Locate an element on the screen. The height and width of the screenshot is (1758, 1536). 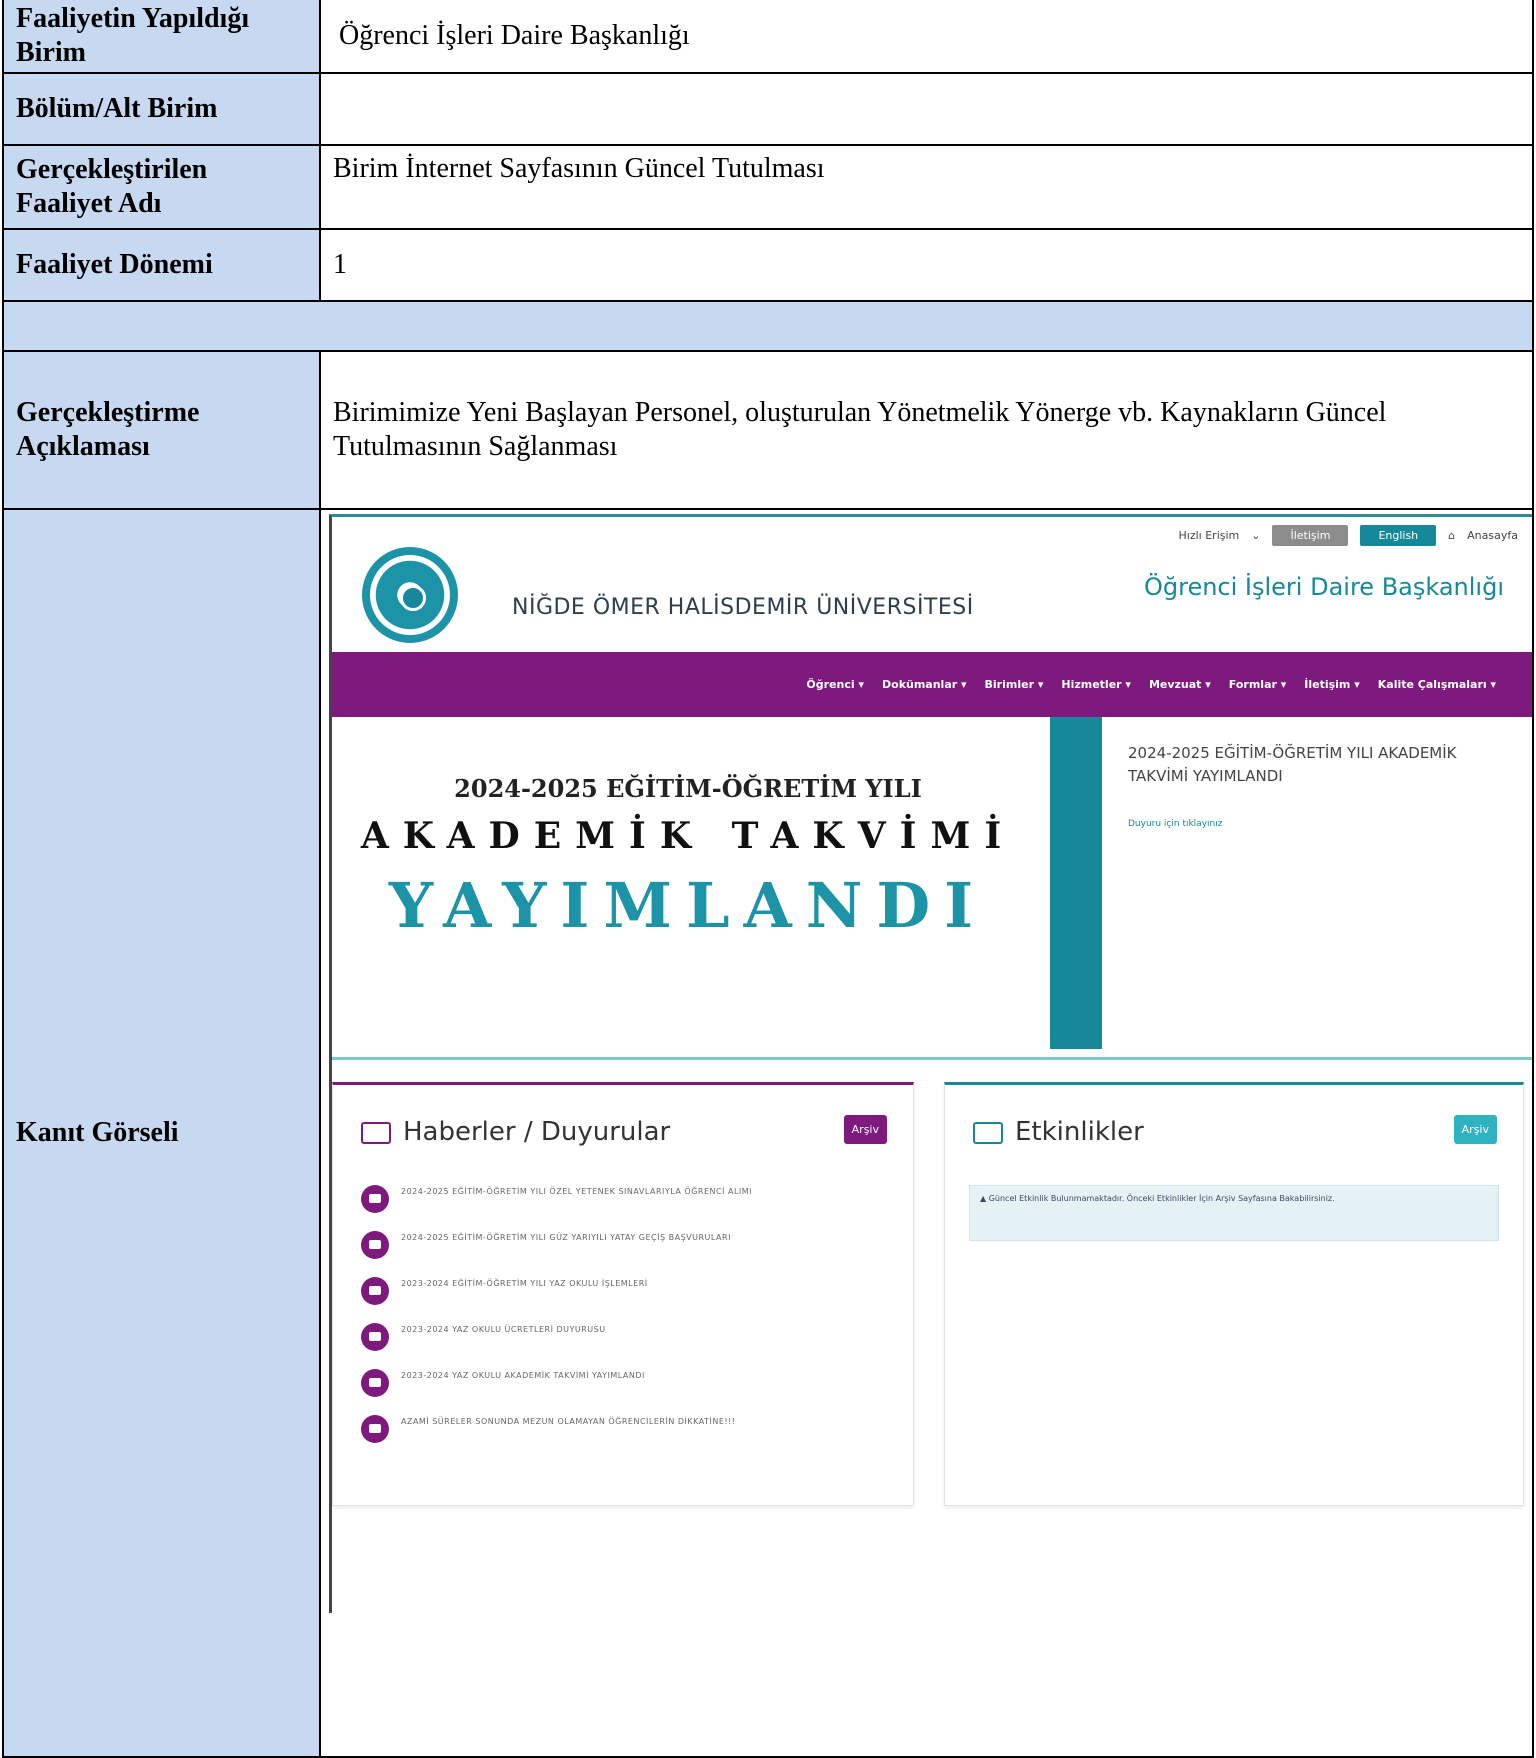
events-title: Etkinlikler is located at coordinates (1079, 1132).